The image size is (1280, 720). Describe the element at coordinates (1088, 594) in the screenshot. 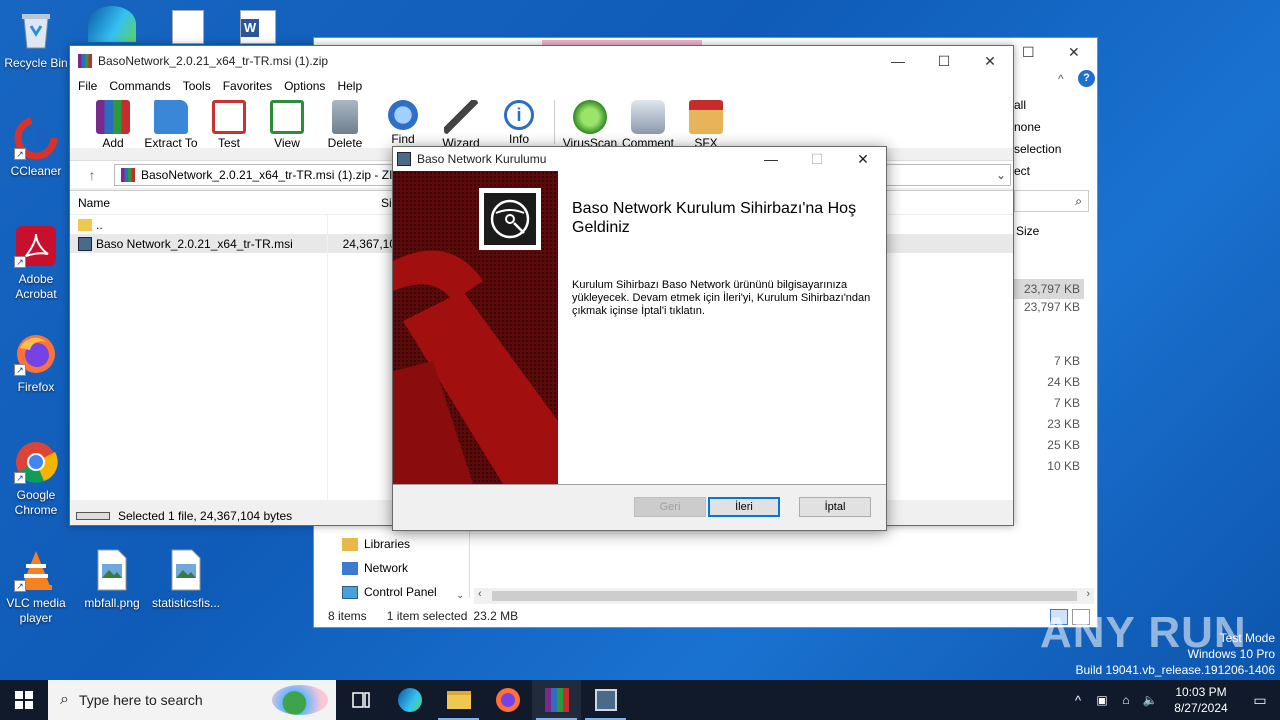

I see `scroll-right-icon: ›` at that location.